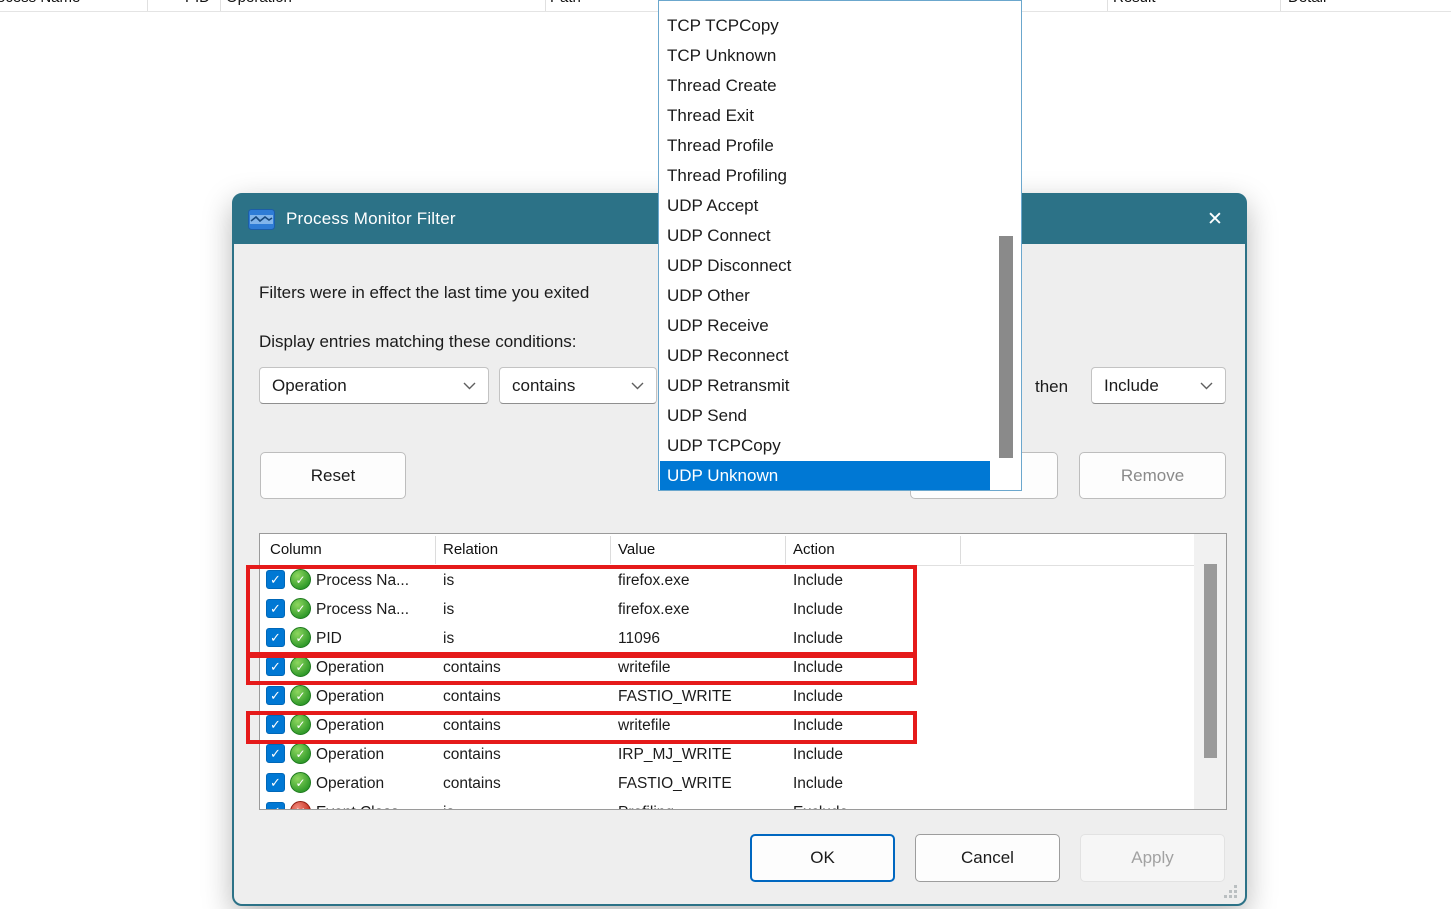 The width and height of the screenshot is (1451, 909). What do you see at coordinates (825, 116) in the screenshot?
I see `listbox-item: Thread Exit` at bounding box center [825, 116].